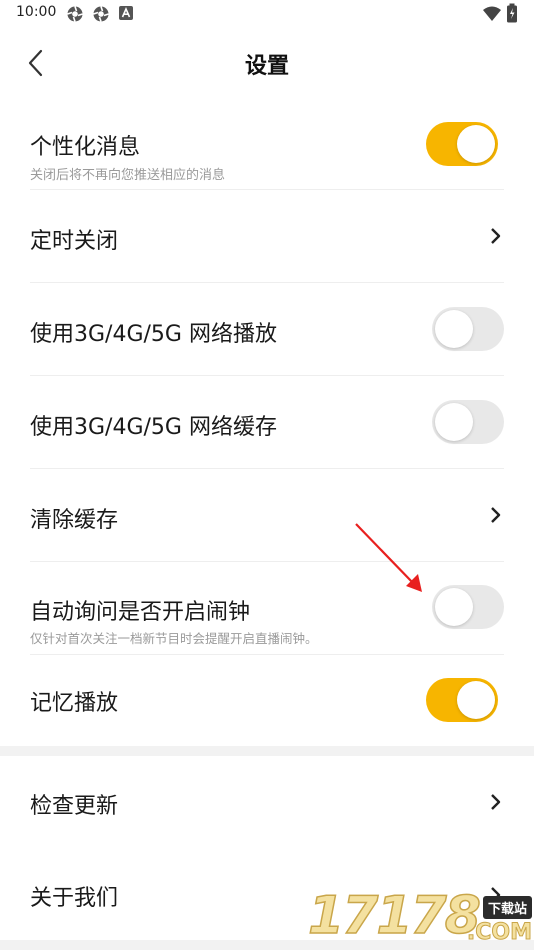  I want to click on setting-row-timed-close: 定时关闭, so click(267, 236).